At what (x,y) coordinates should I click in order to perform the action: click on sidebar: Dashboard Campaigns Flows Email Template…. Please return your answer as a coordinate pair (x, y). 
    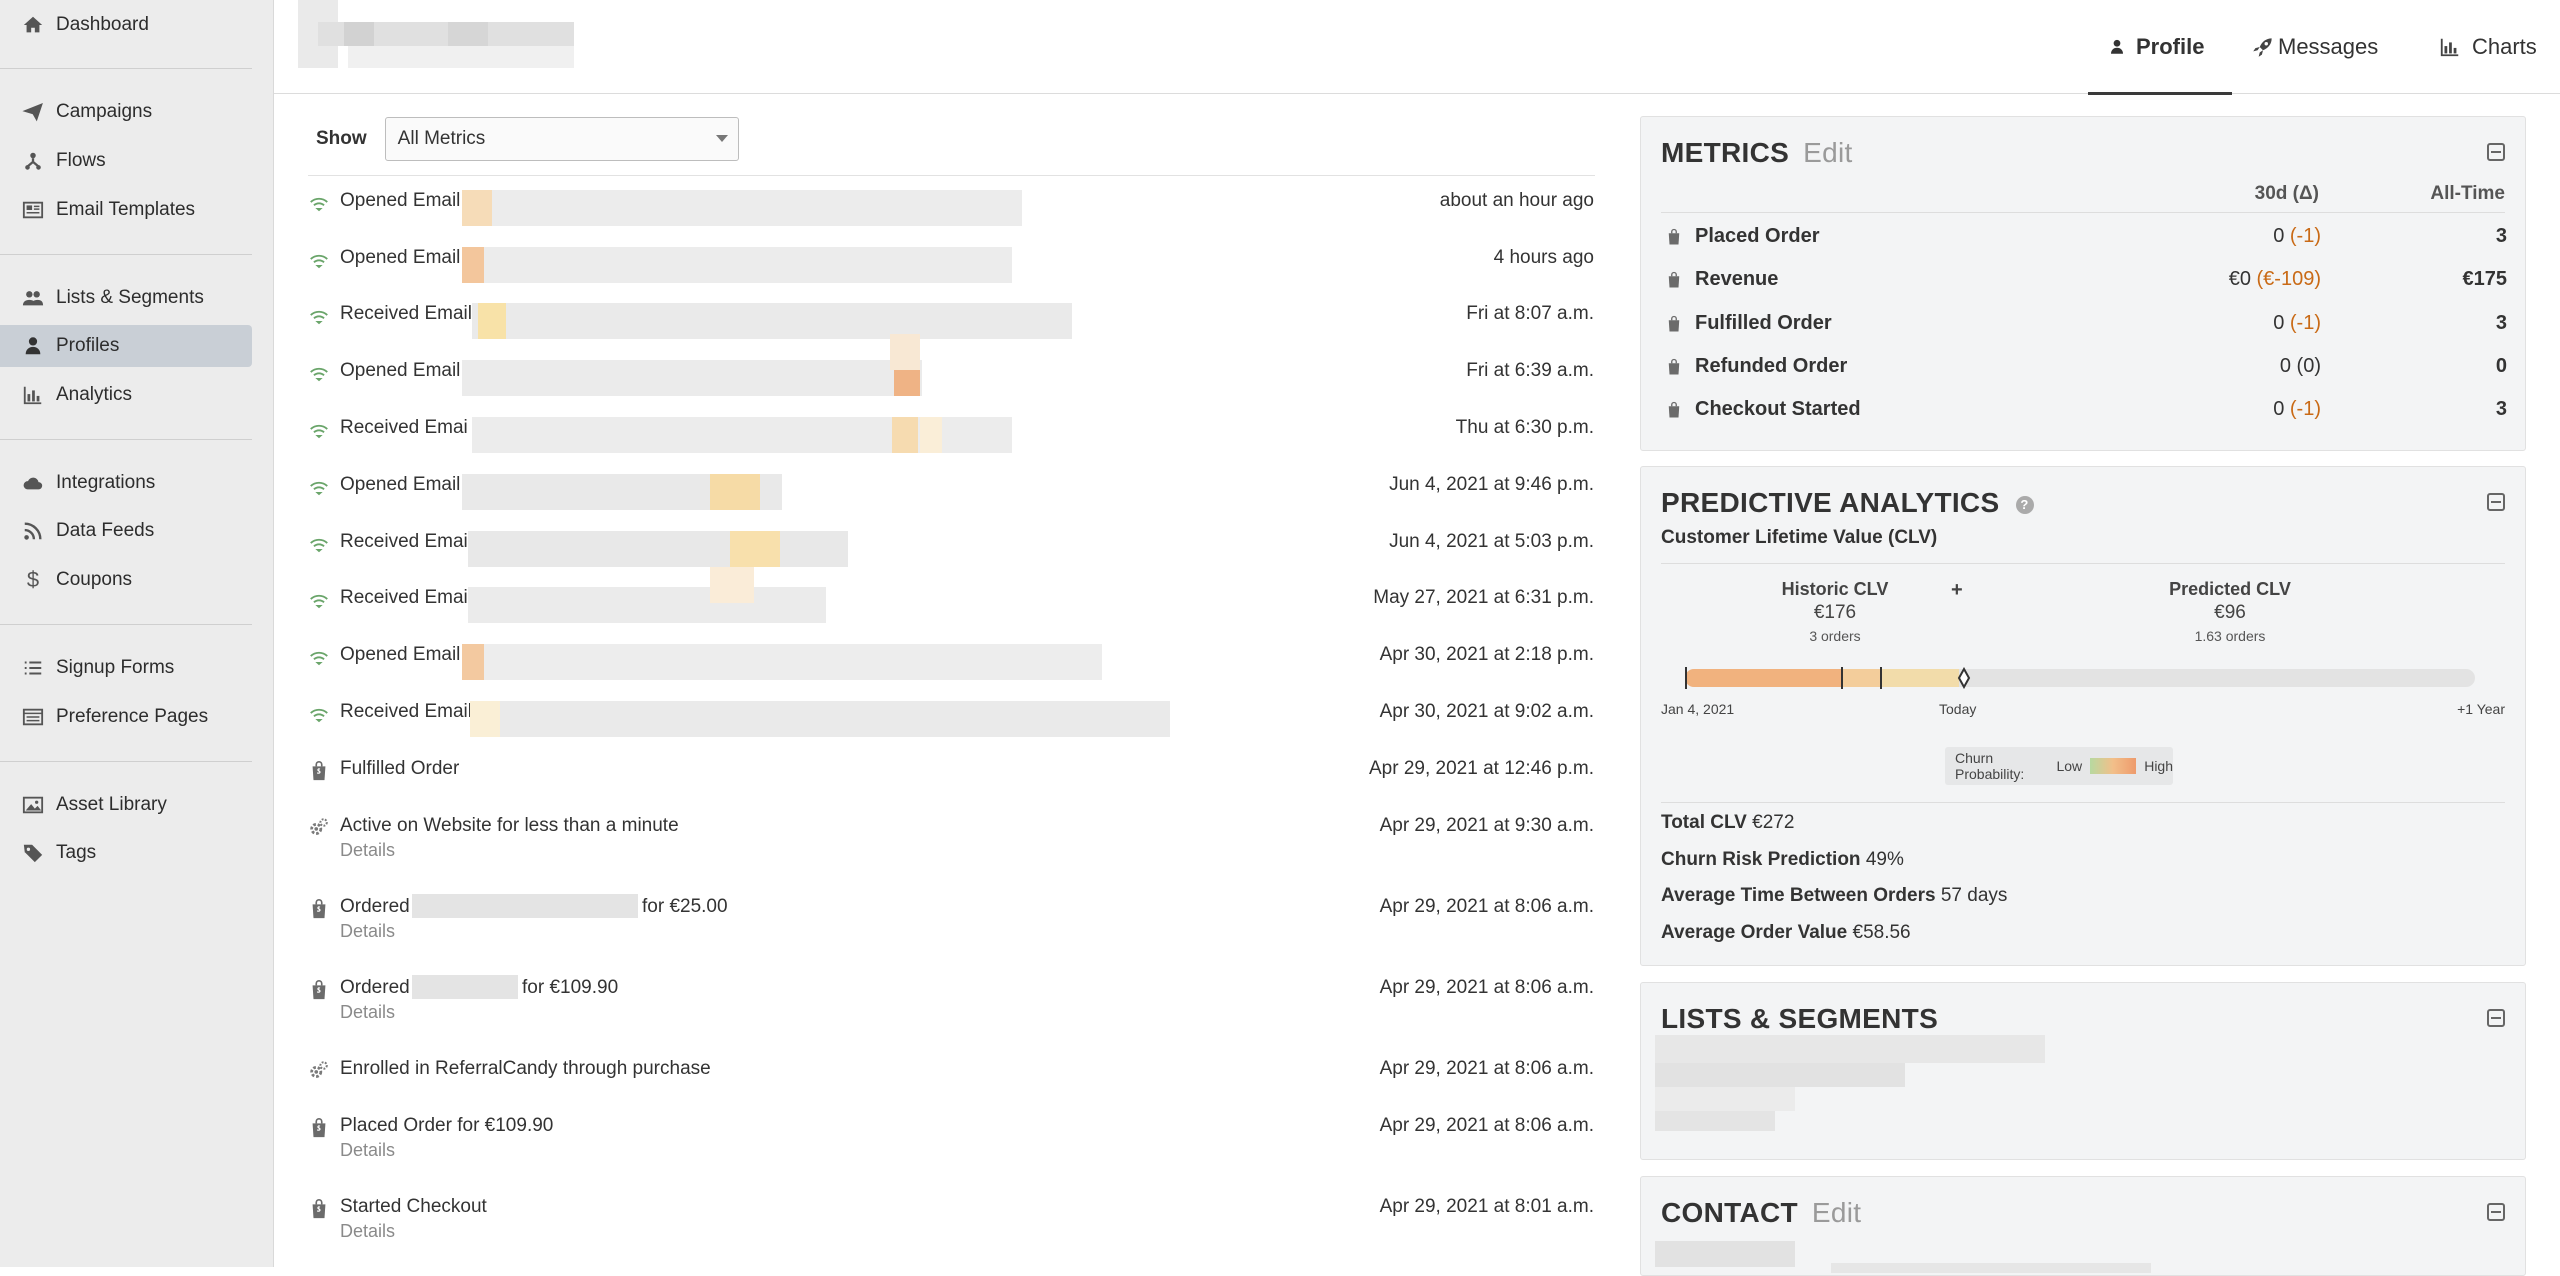
    Looking at the image, I should click on (137, 633).